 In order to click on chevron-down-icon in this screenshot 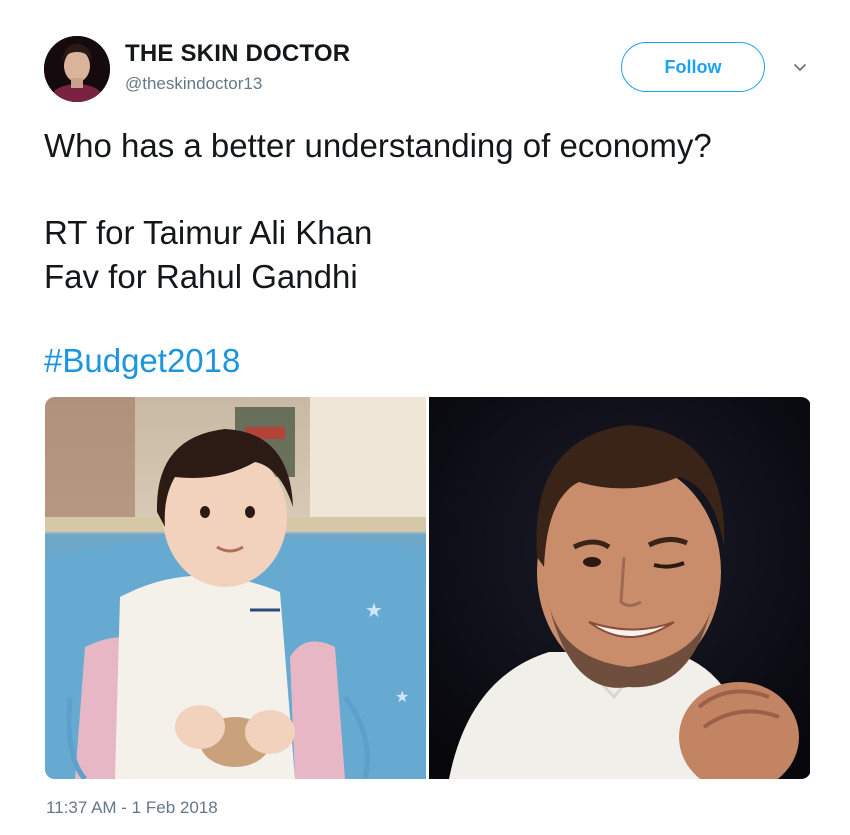, I will do `click(800, 68)`.